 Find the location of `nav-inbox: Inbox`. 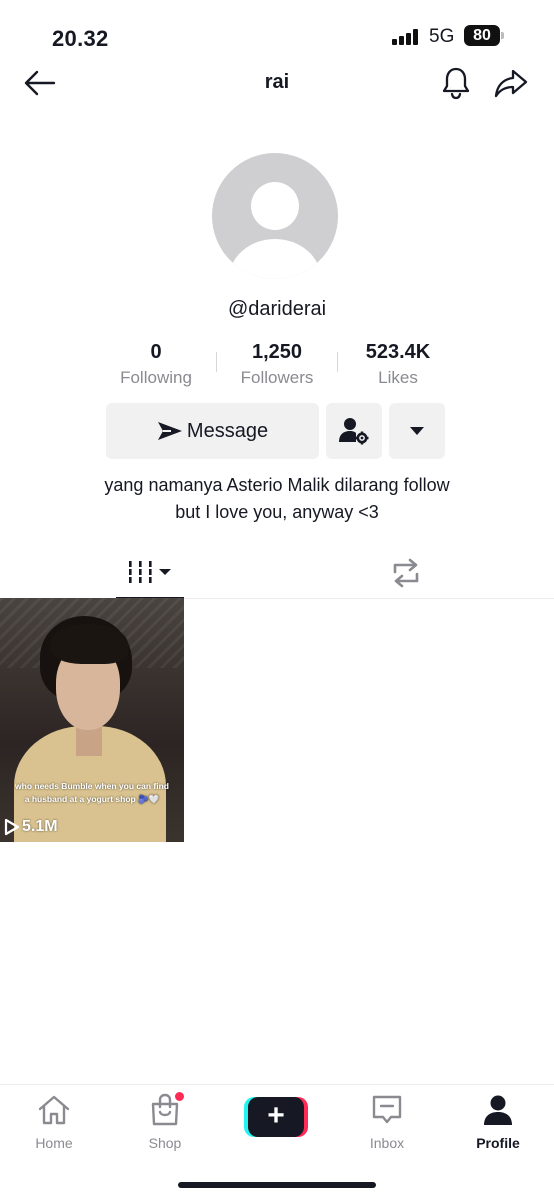

nav-inbox: Inbox is located at coordinates (387, 1121).